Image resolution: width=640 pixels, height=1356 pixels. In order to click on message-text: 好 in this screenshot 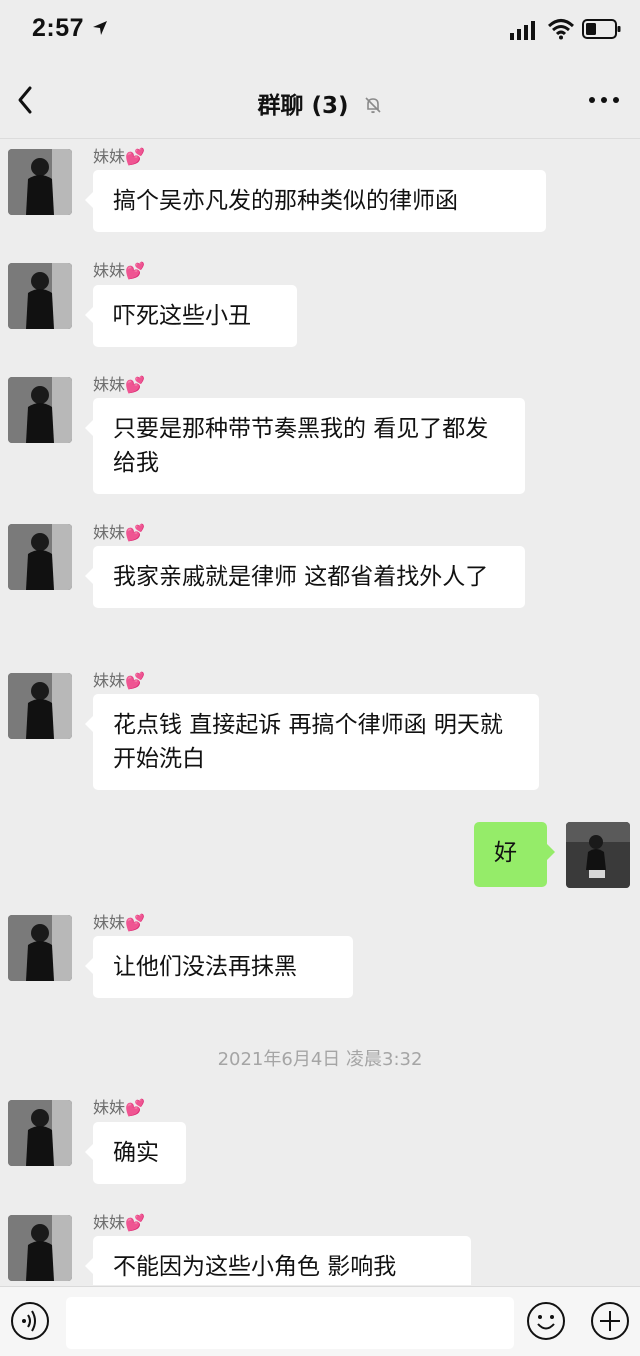, I will do `click(505, 853)`.